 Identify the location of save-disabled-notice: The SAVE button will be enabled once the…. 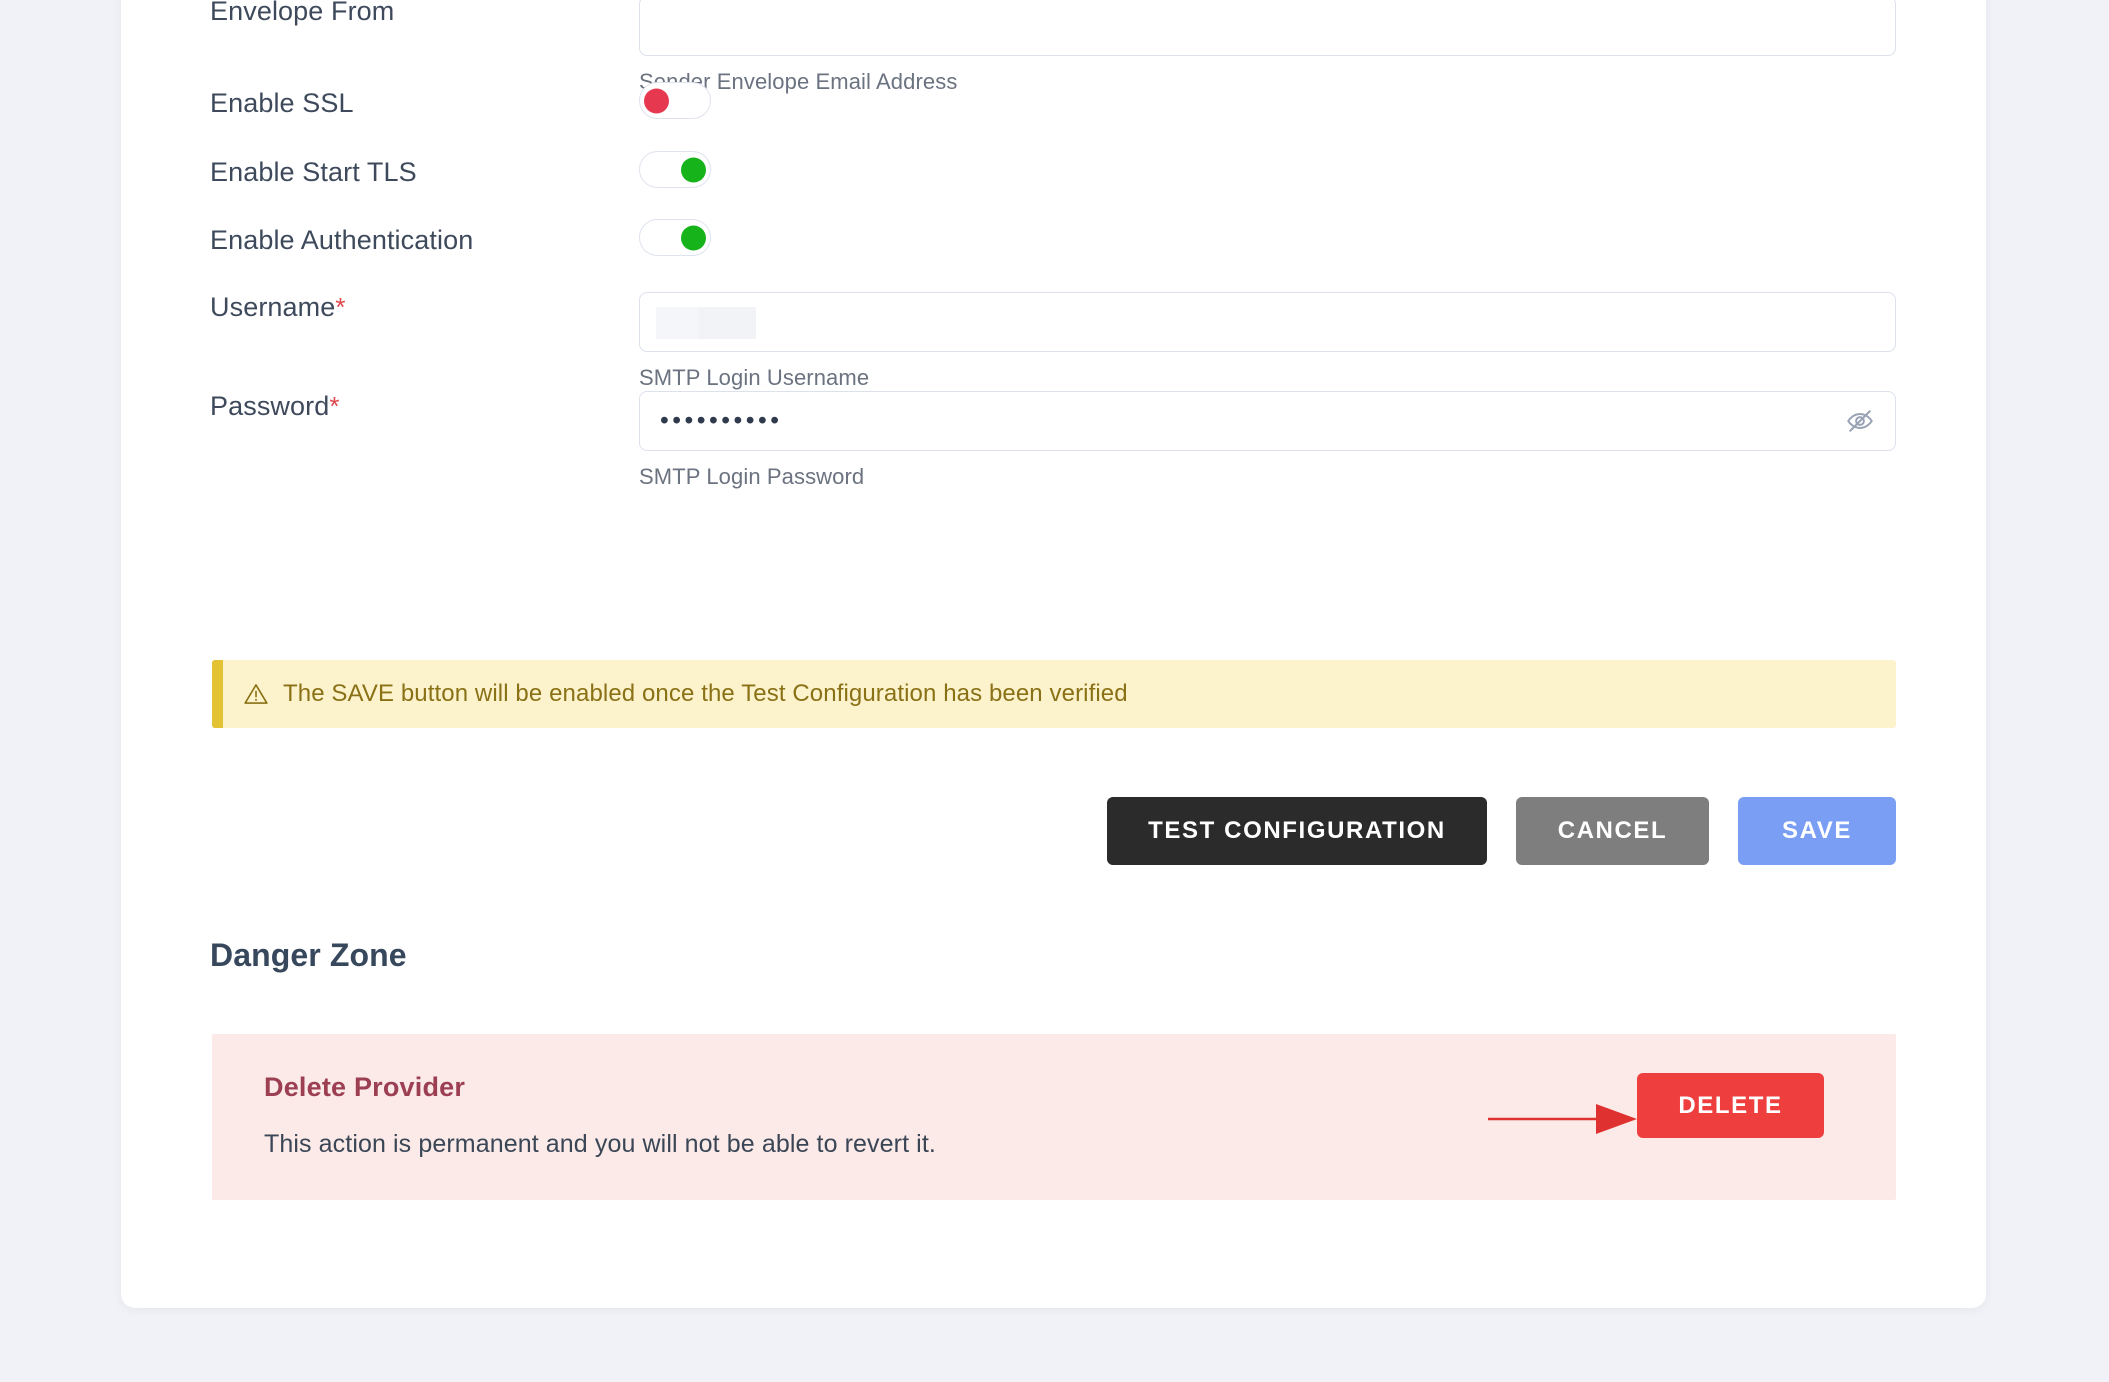
(1054, 694).